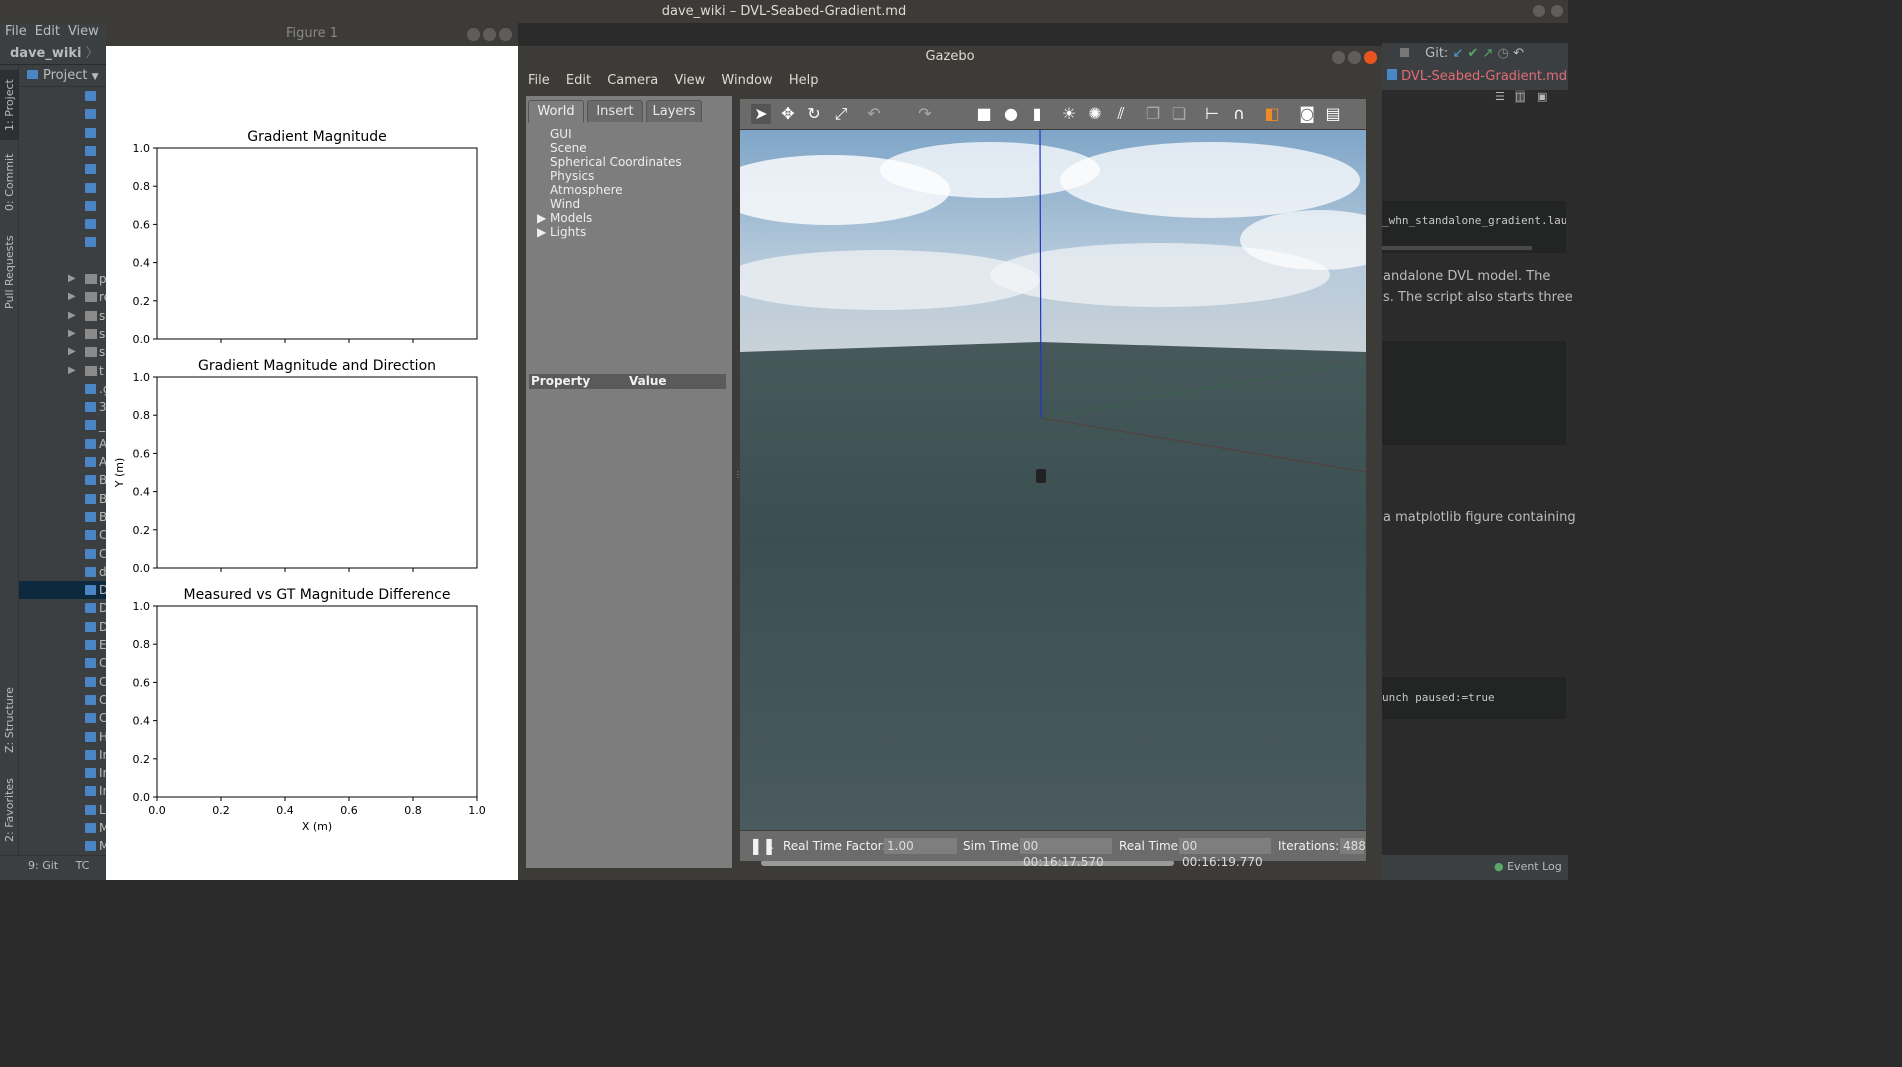  I want to click on tree-file: _, so click(62, 425).